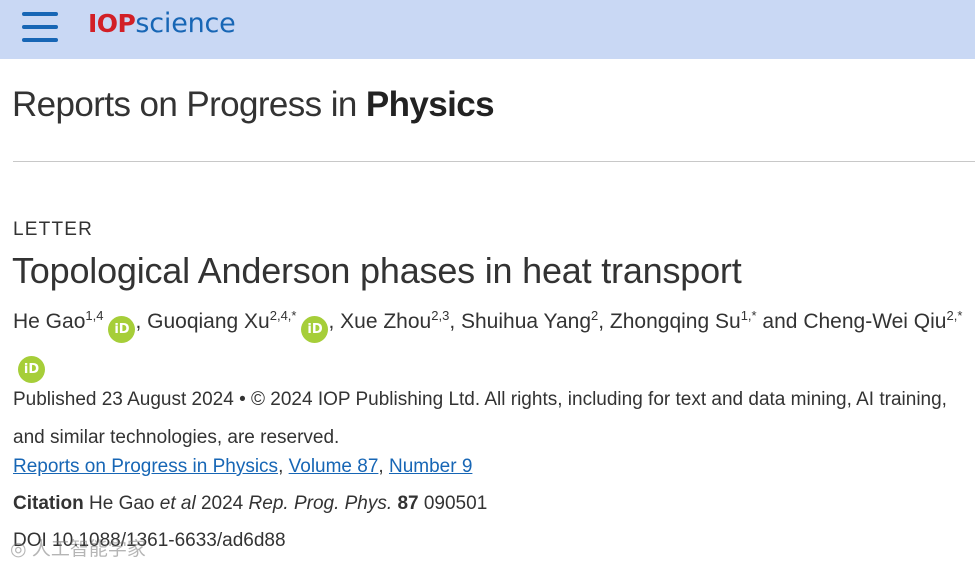  Describe the element at coordinates (430, 104) in the screenshot. I see `journal-title-bold: Physics` at that location.